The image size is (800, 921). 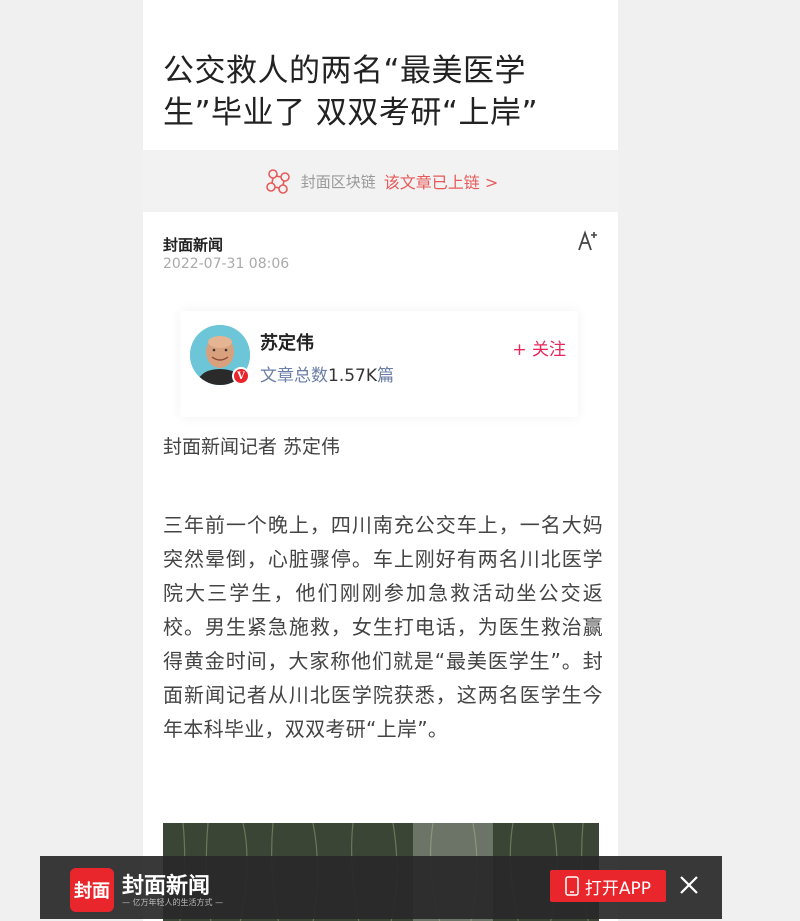 I want to click on author-card: V 苏定伟 文章总数1.57K篇 + 关注, so click(x=379, y=364).